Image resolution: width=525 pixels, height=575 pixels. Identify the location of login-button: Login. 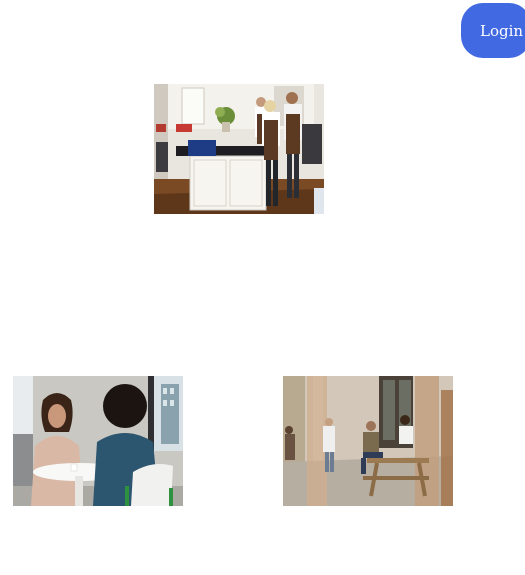
(493, 30).